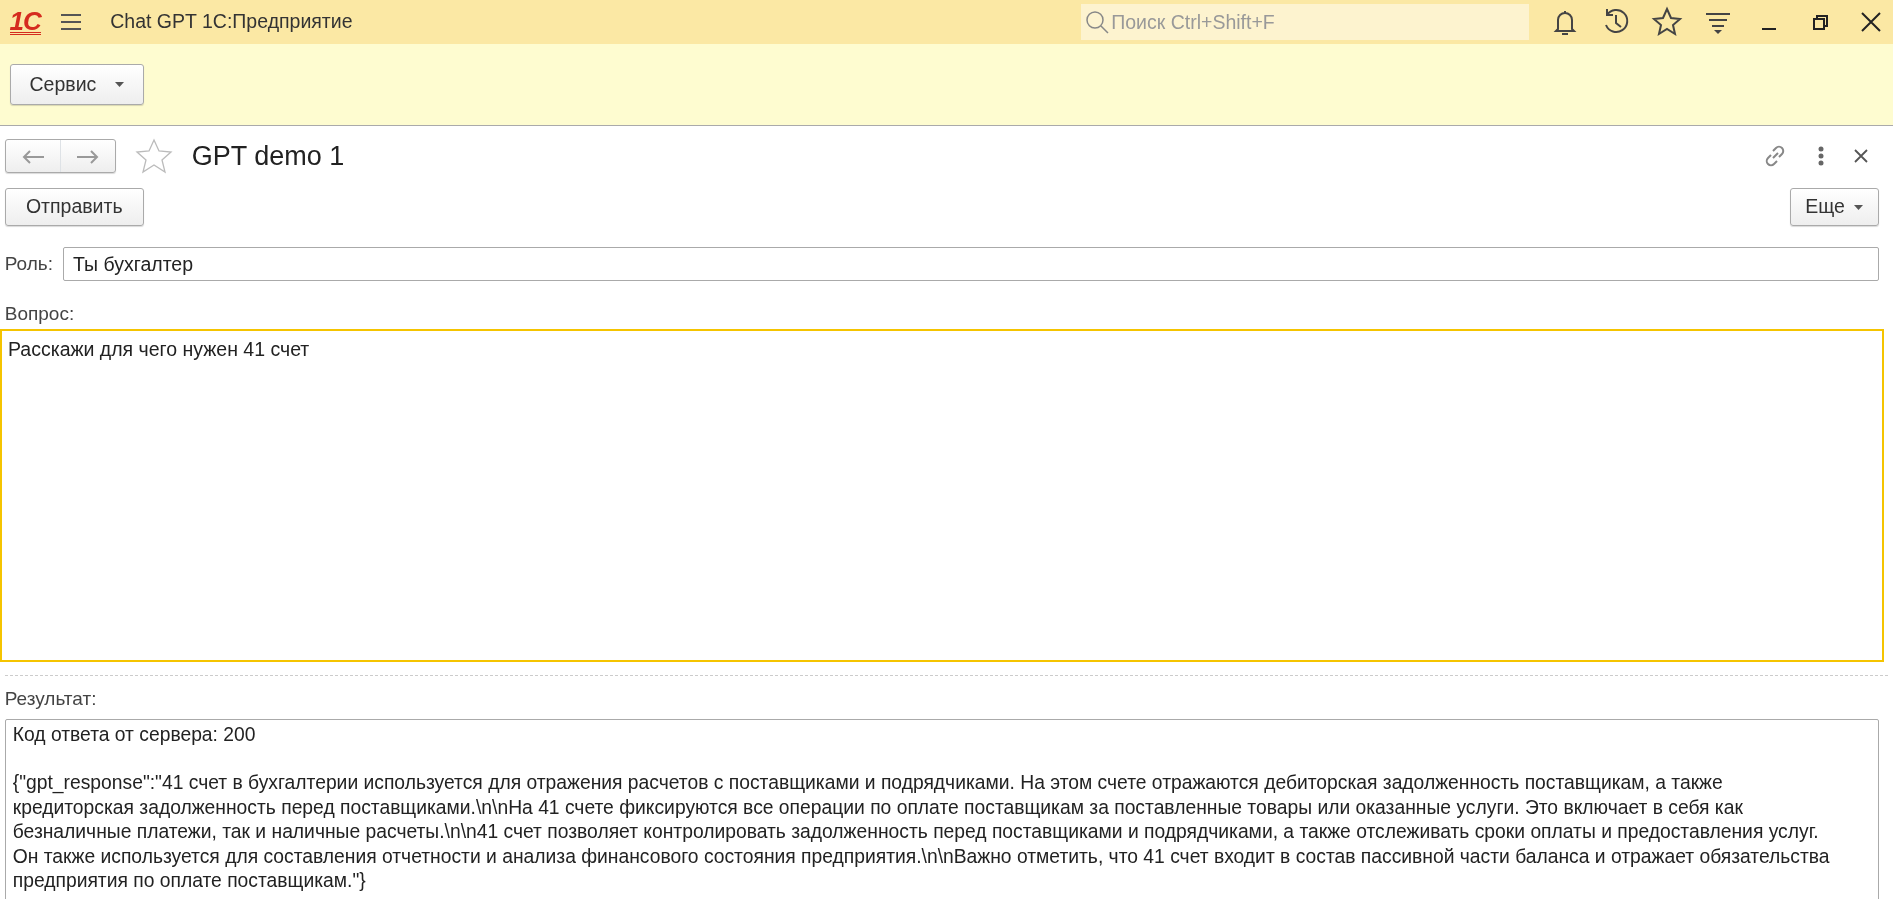 The height and width of the screenshot is (899, 1893). Describe the element at coordinates (77, 84) in the screenshot. I see `service-menu-button: Сервис` at that location.